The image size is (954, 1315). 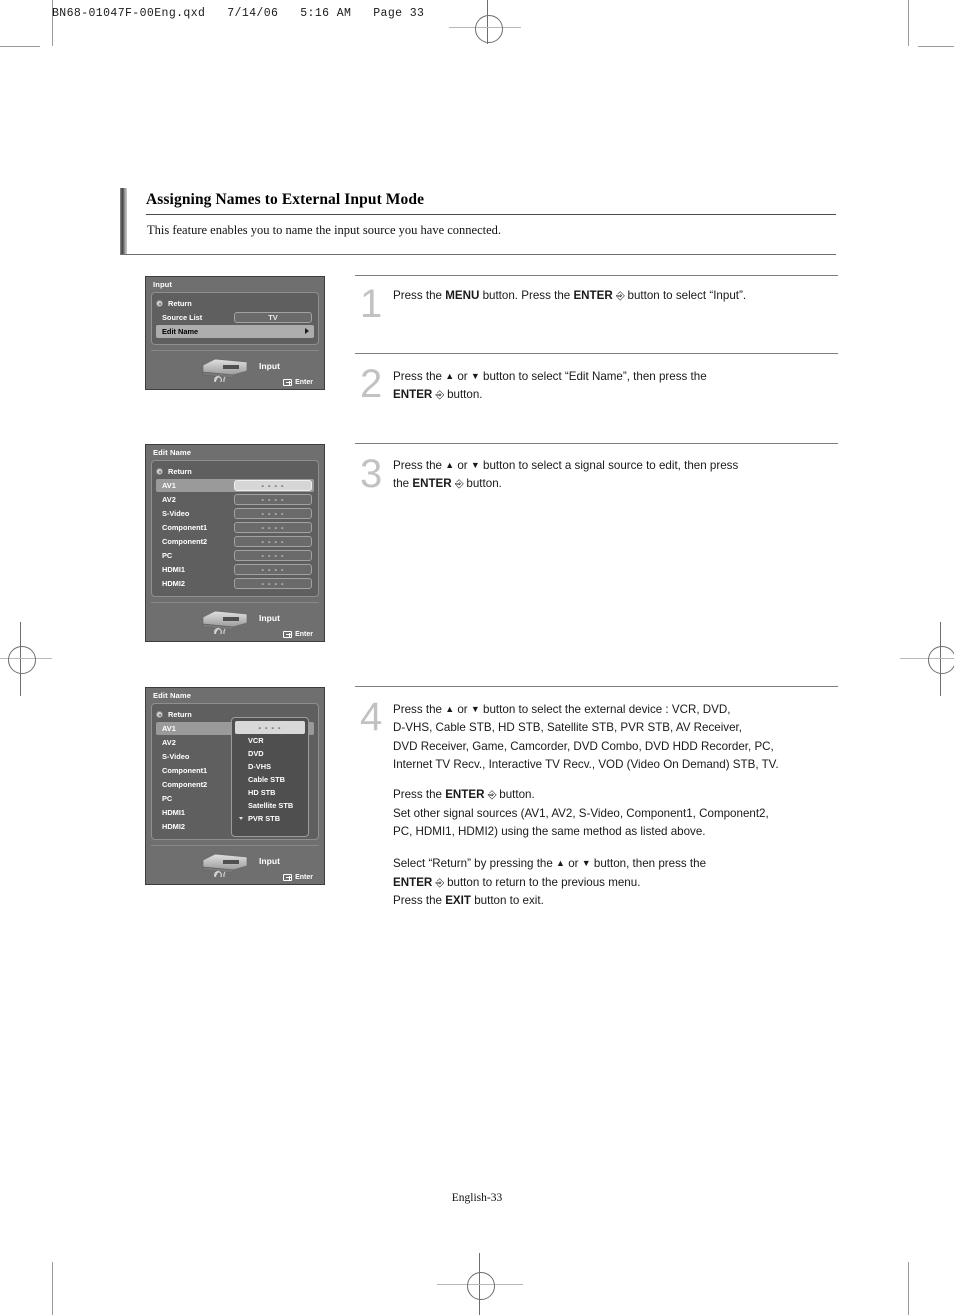 I want to click on osd-row-hdmi1: HDMI1 - - - -, so click(x=235, y=569).